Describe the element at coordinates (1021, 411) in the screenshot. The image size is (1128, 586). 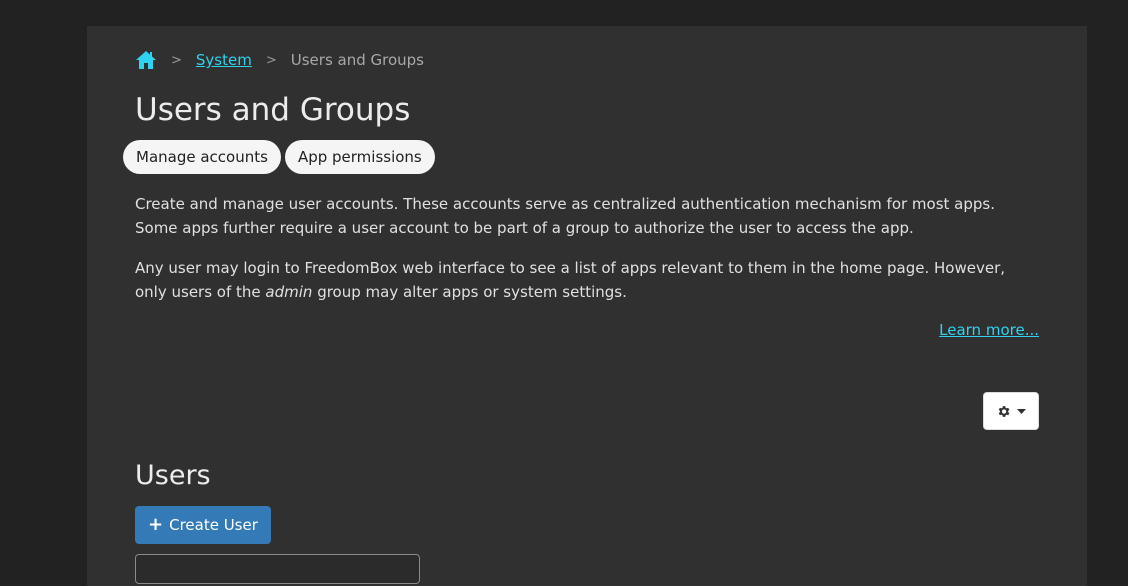
I see `caret-down-icon` at that location.